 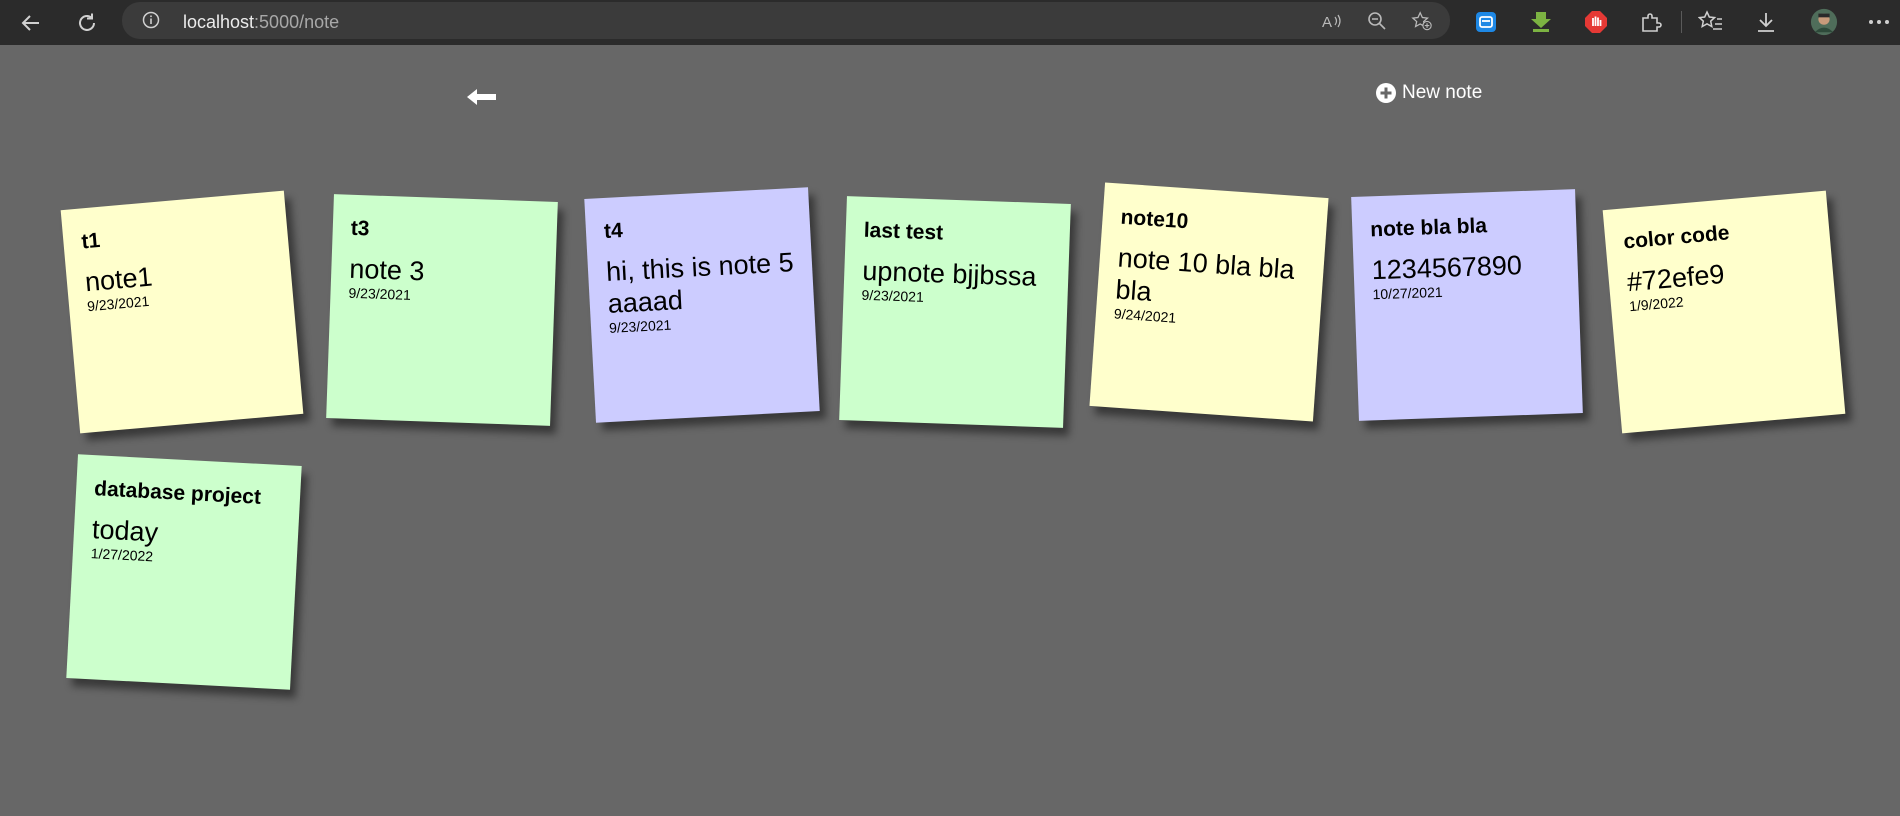 What do you see at coordinates (1327, 22) in the screenshot?
I see `svg-text: A` at bounding box center [1327, 22].